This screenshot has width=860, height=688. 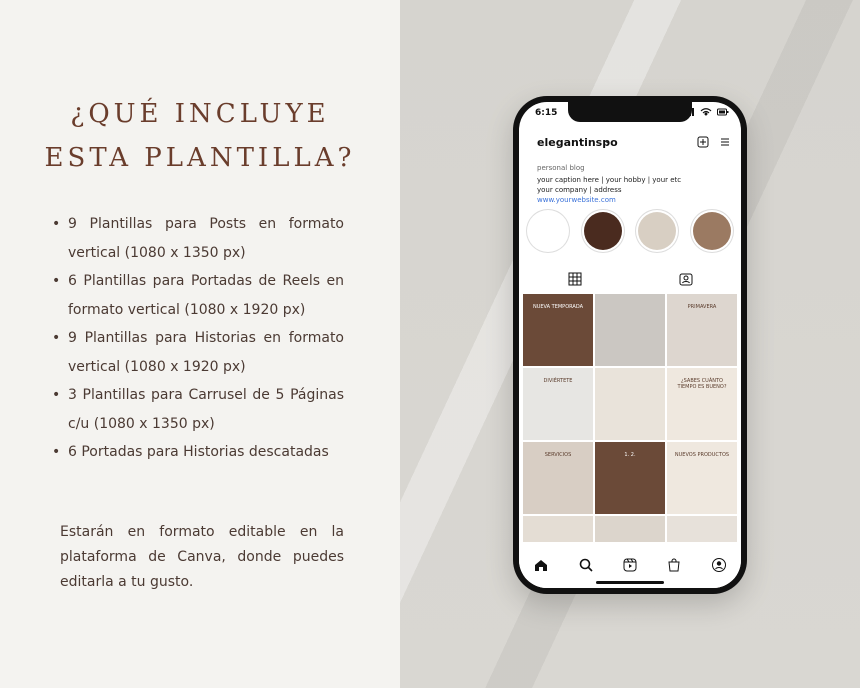 I want to click on post-tile-text: PRIMAVERA, so click(x=702, y=307).